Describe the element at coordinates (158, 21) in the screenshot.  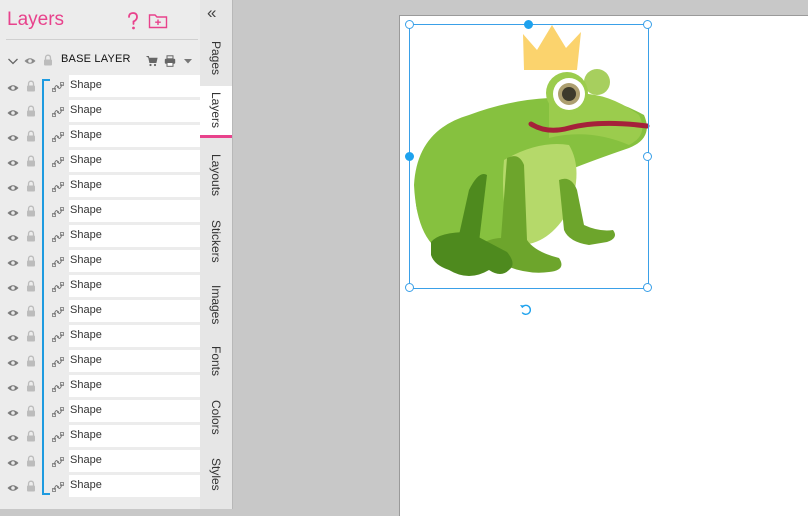
I see `add-folder-icon` at that location.